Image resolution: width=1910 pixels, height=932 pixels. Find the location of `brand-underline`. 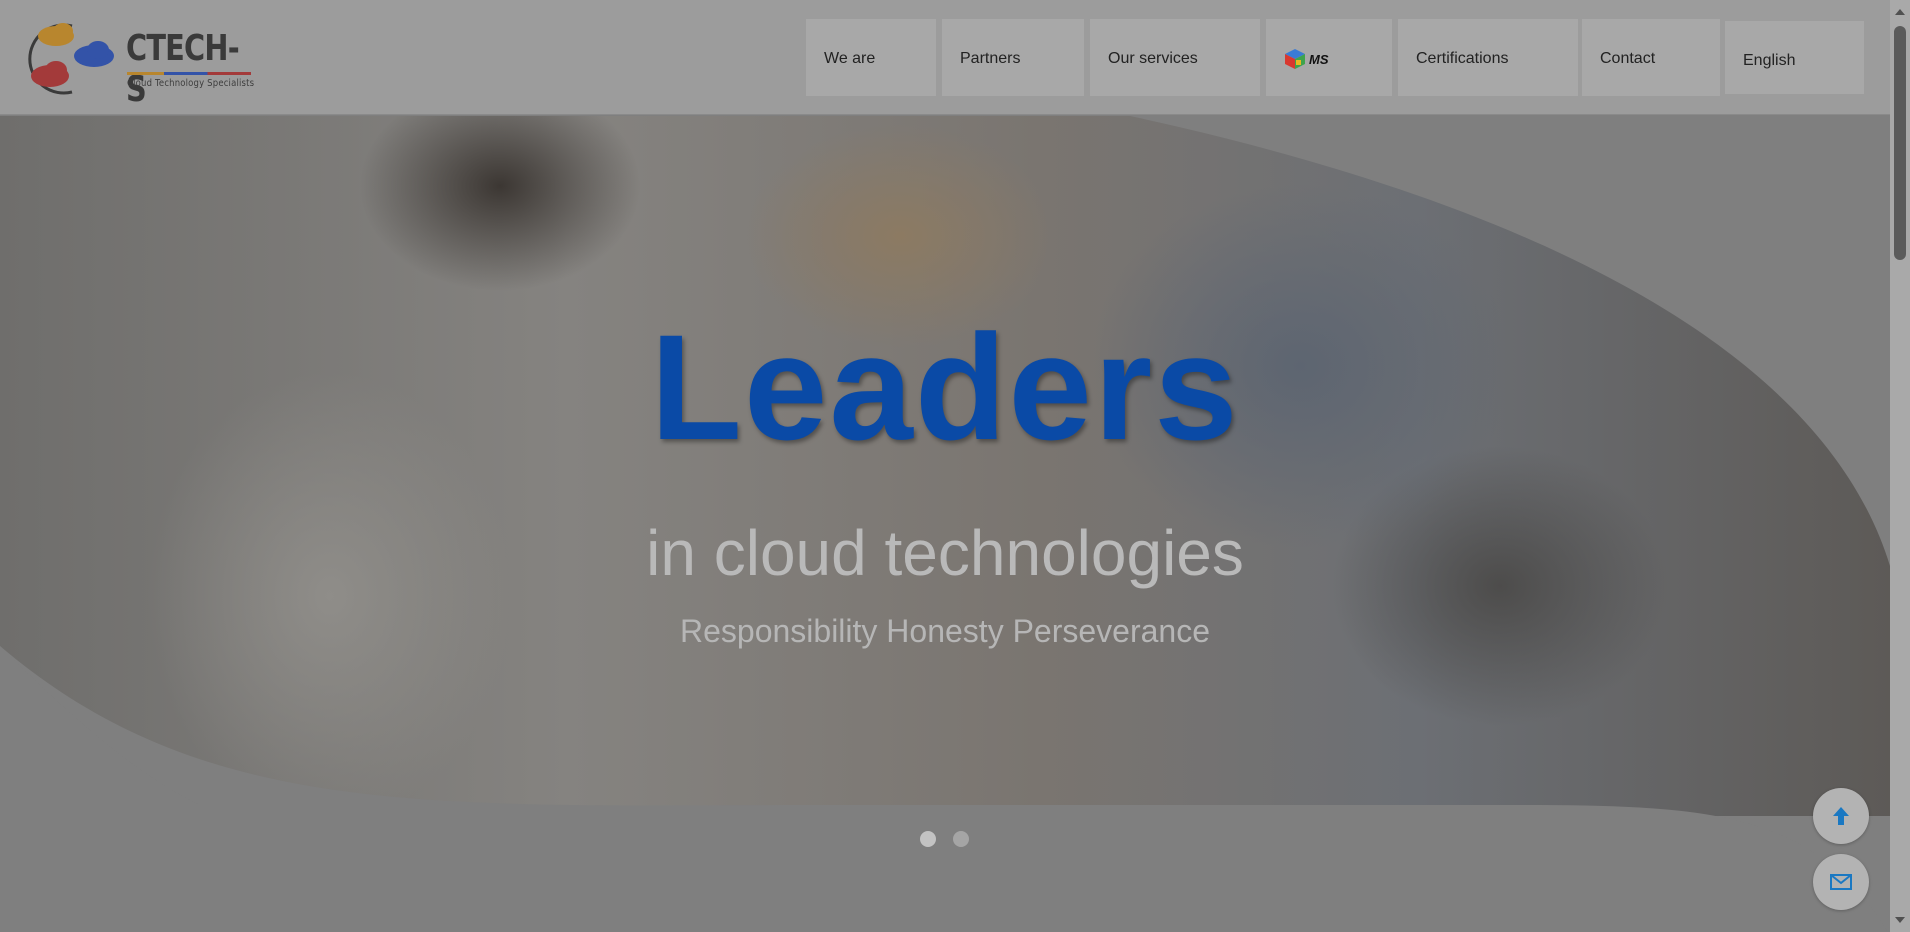

brand-underline is located at coordinates (189, 73).